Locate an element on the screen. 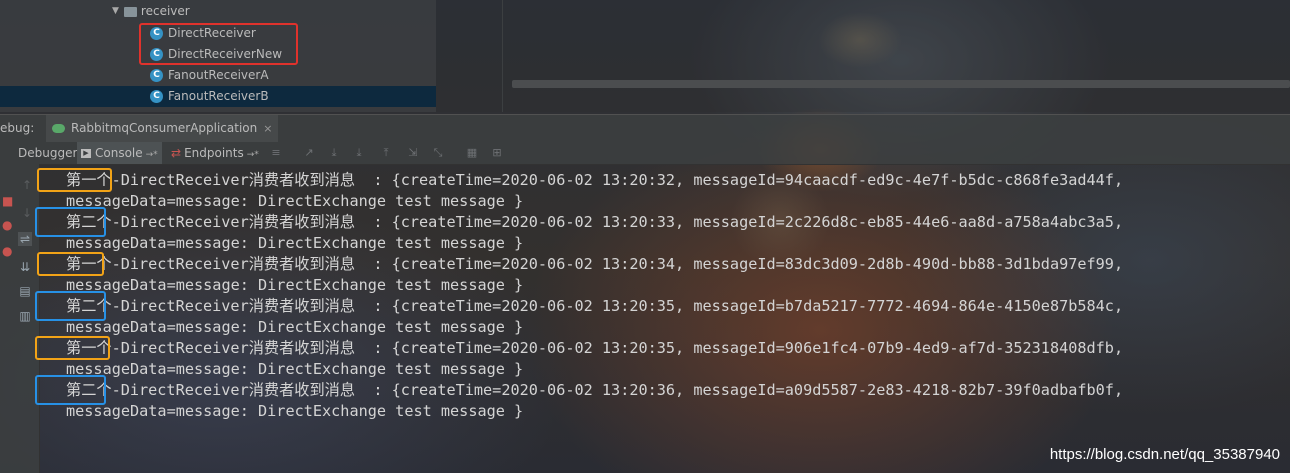 Image resolution: width=1290 pixels, height=473 pixels. step-out-icon: ⤒ is located at coordinates (386, 153).